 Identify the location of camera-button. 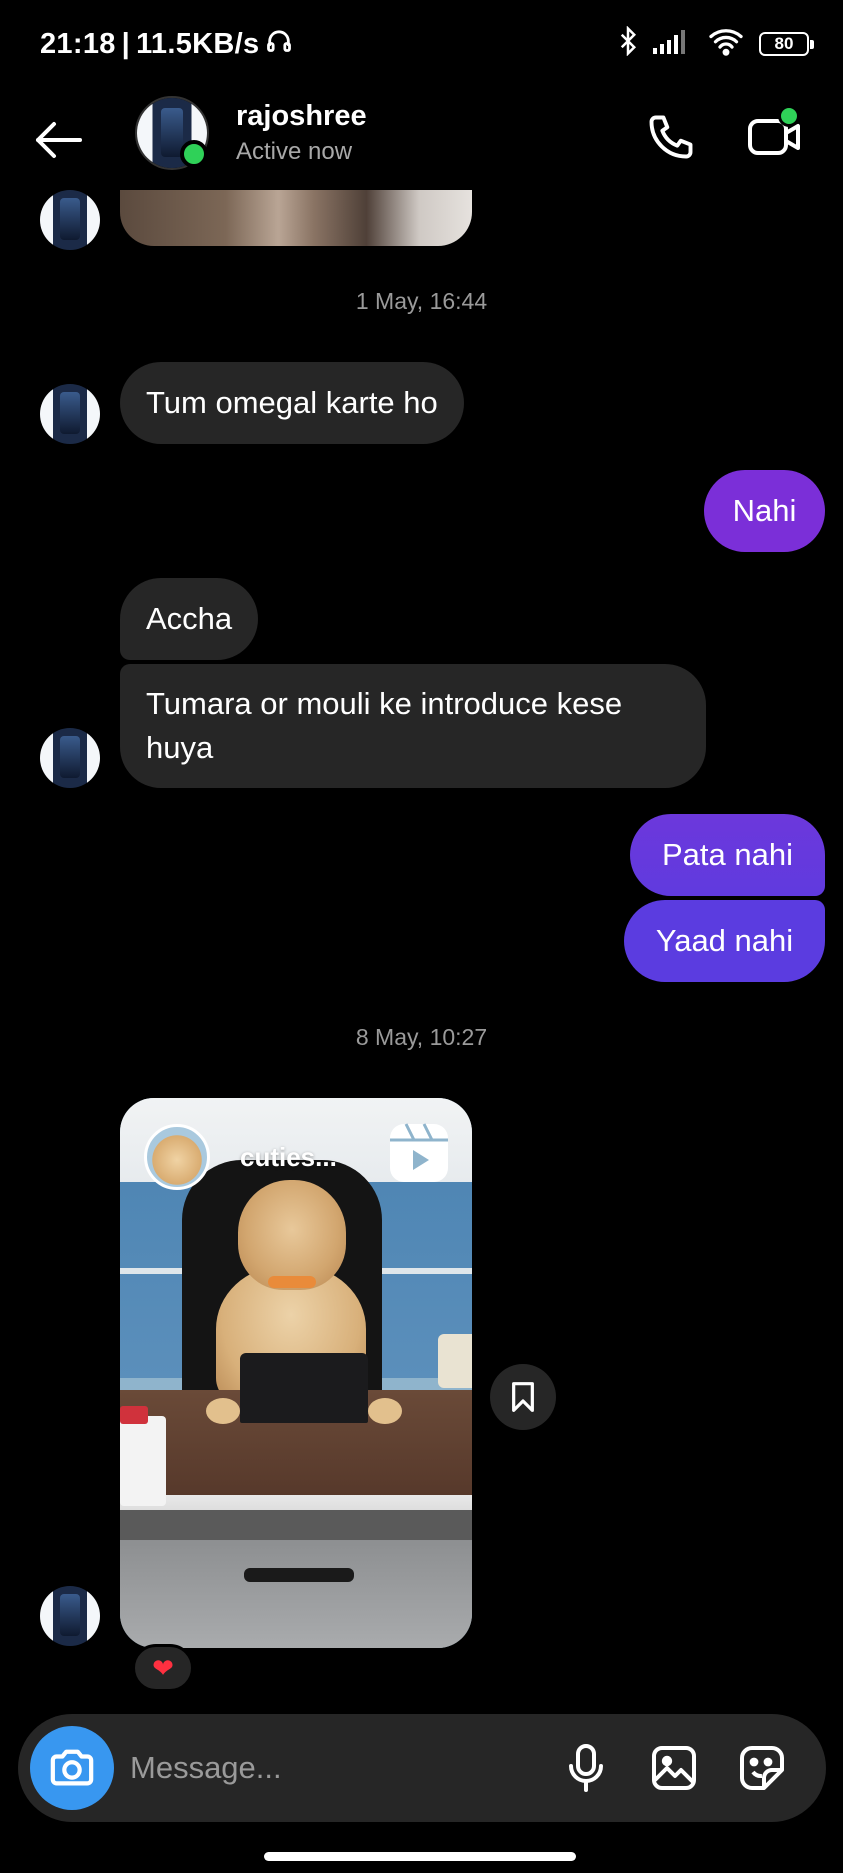
(72, 1768).